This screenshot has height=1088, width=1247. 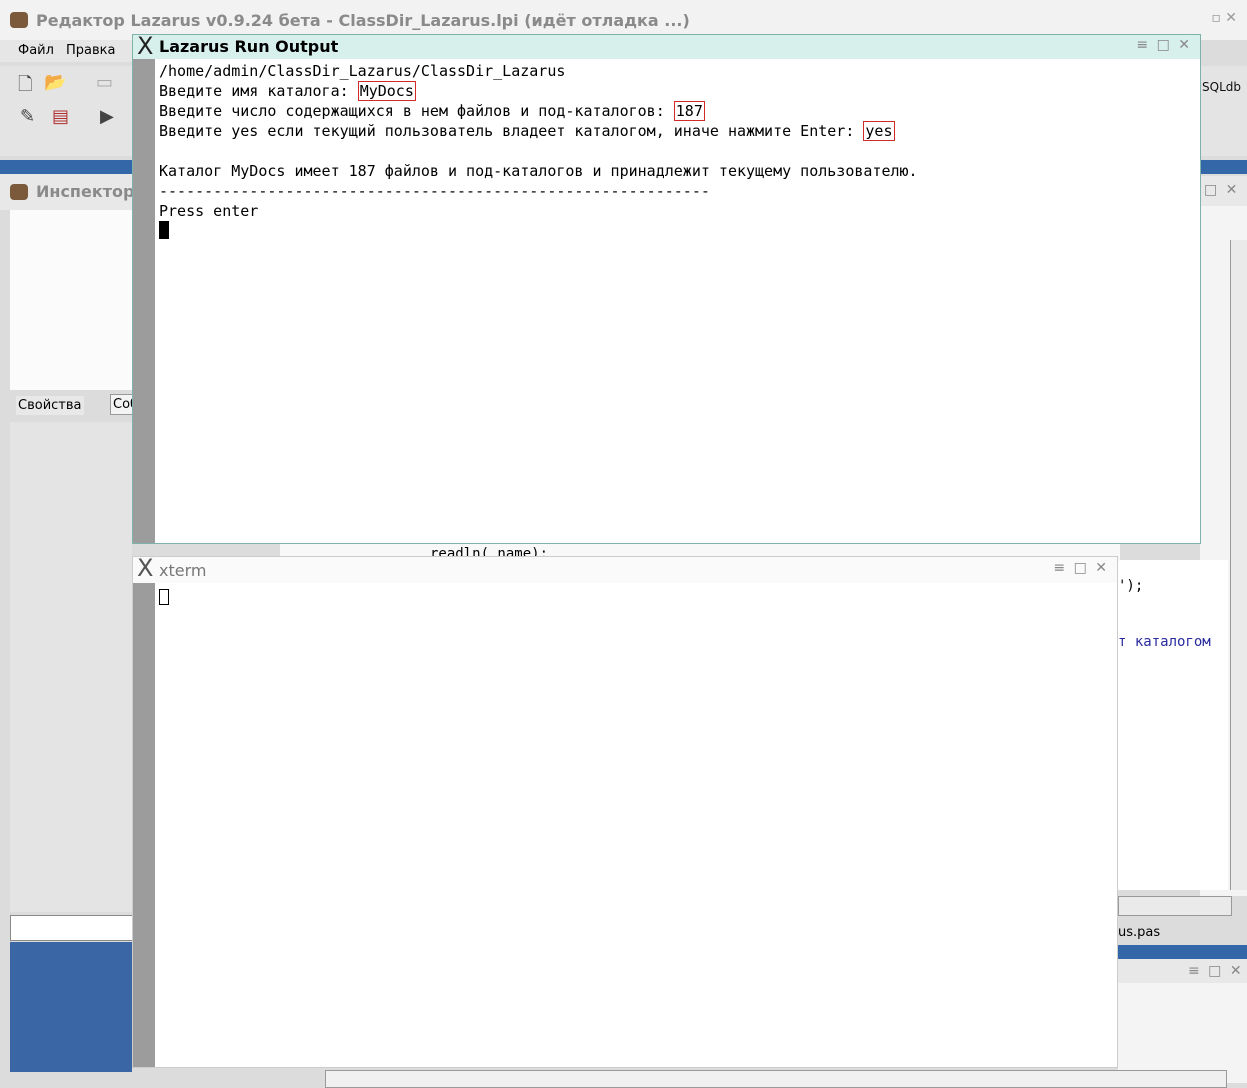 I want to click on code-area, so click(x=1173, y=725).